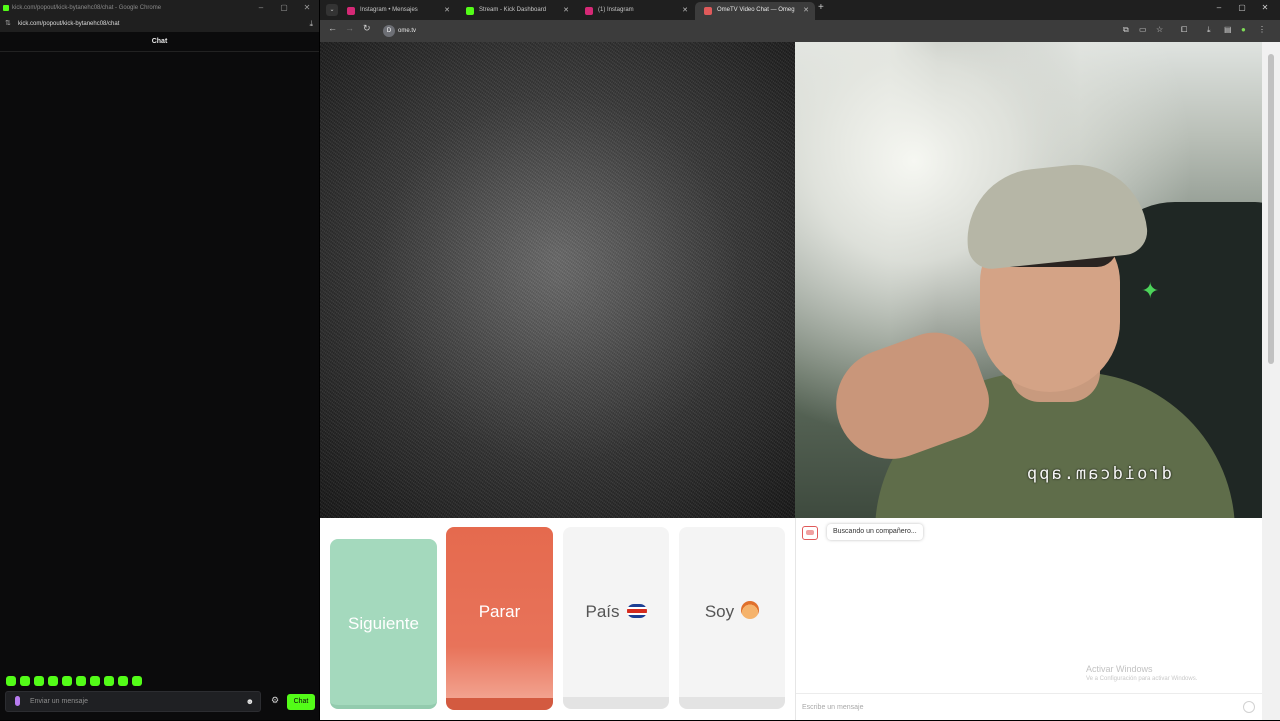  I want to click on menu-kebab-icon: ⋮, so click(1262, 29).